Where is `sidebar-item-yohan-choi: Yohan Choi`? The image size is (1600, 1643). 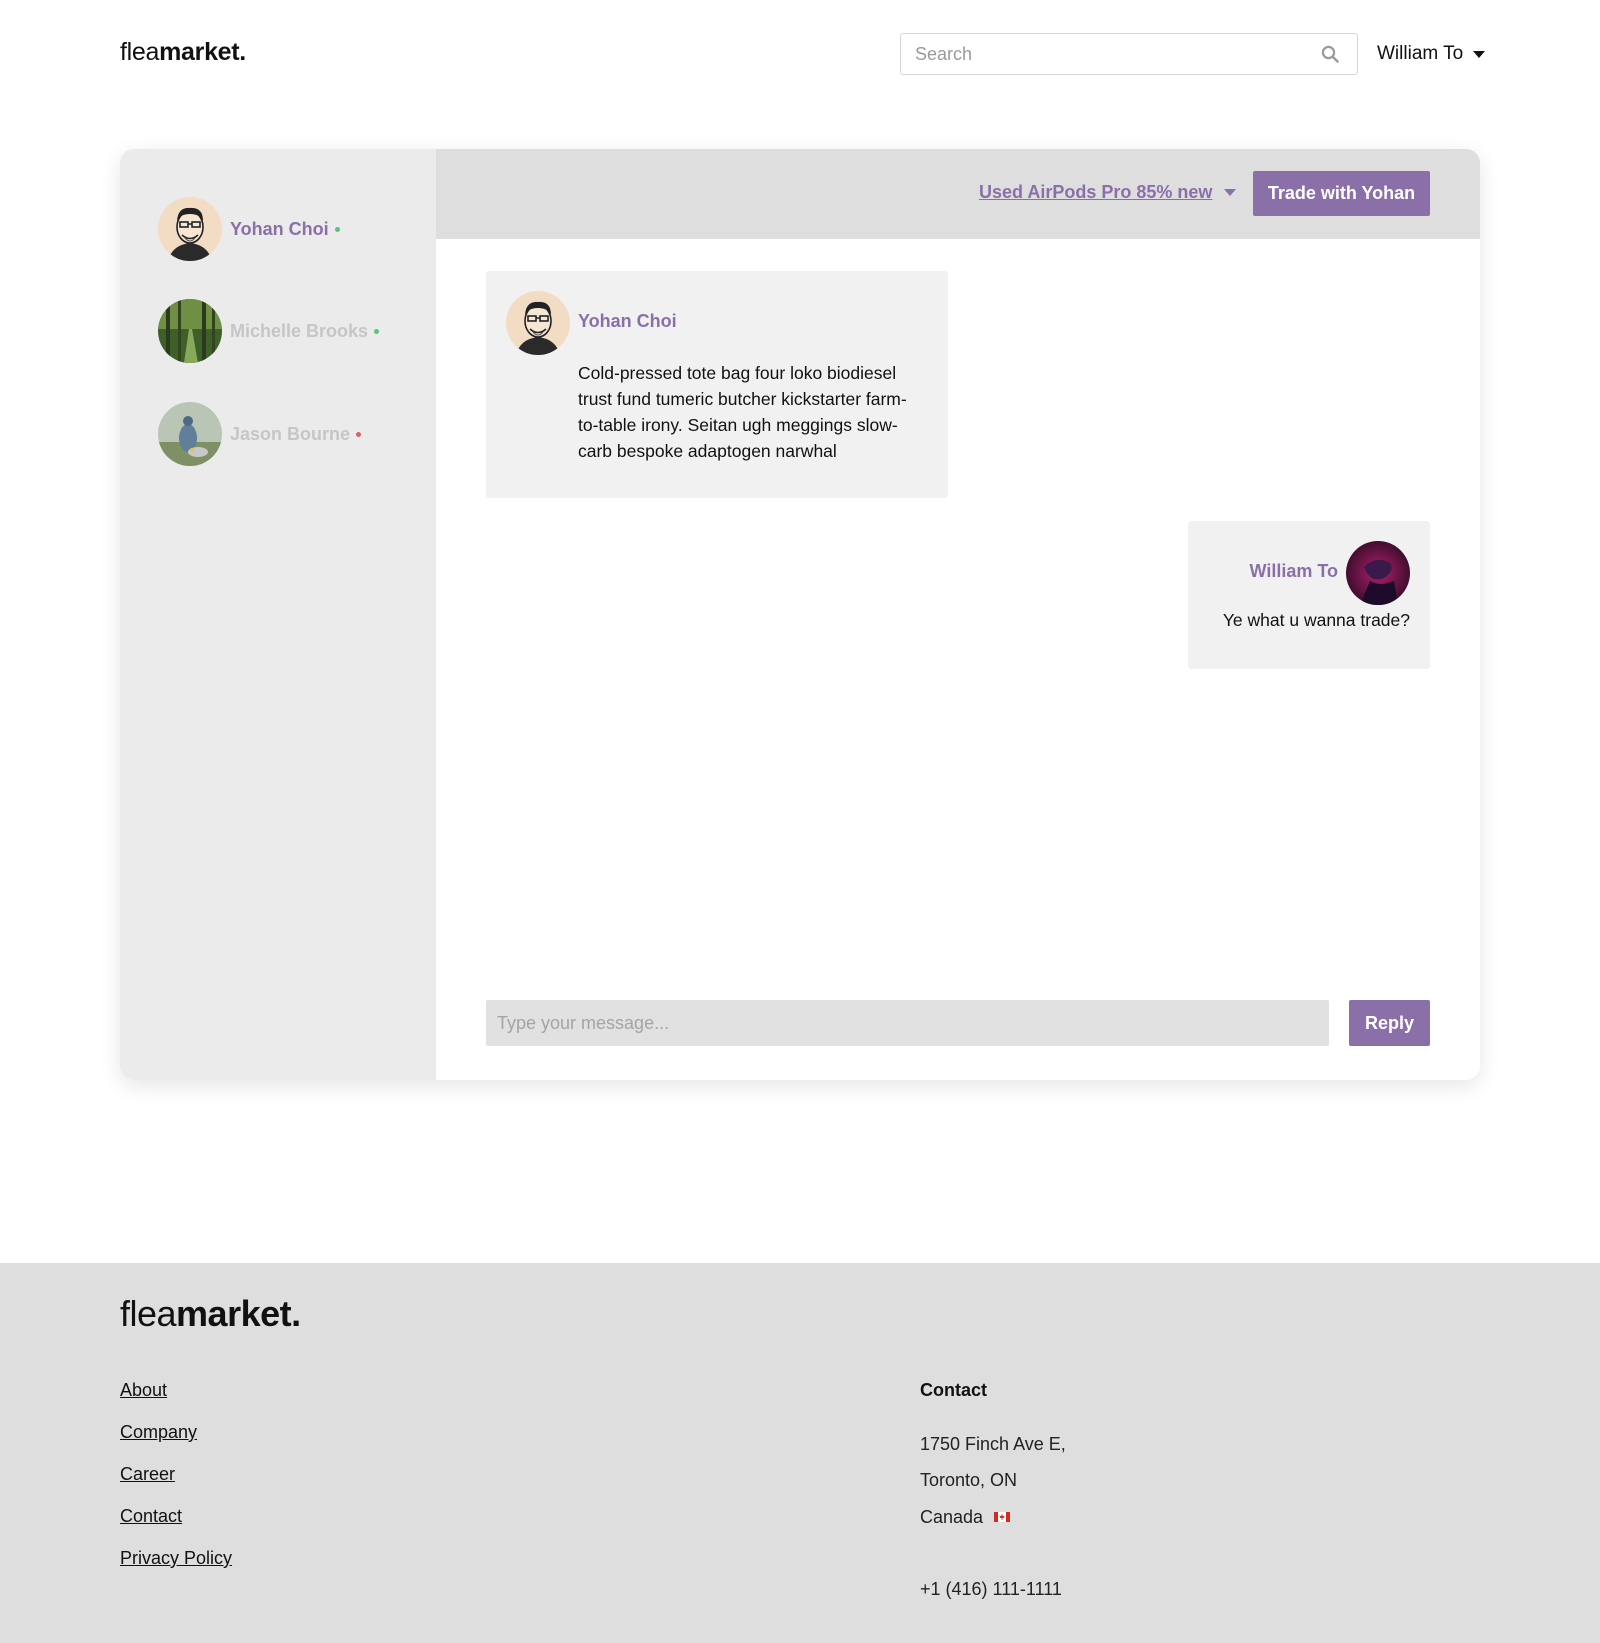
sidebar-item-yohan-choi: Yohan Choi is located at coordinates (288, 229).